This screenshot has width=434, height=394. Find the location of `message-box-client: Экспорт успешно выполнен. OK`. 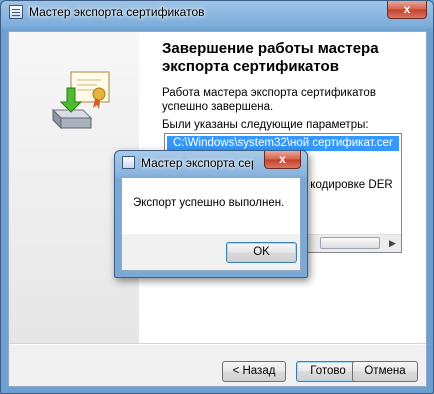

message-box-client: Экспорт успешно выполнен. OK is located at coordinates (211, 224).